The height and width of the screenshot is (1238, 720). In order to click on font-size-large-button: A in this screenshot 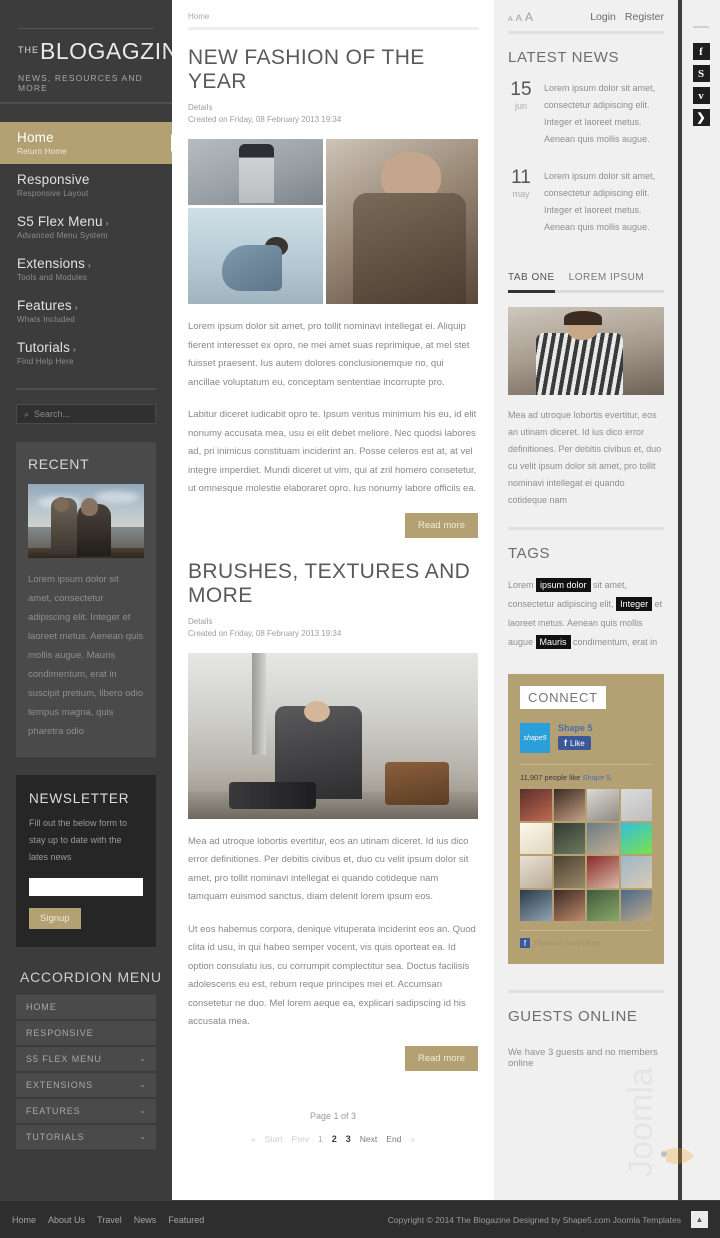, I will do `click(529, 17)`.